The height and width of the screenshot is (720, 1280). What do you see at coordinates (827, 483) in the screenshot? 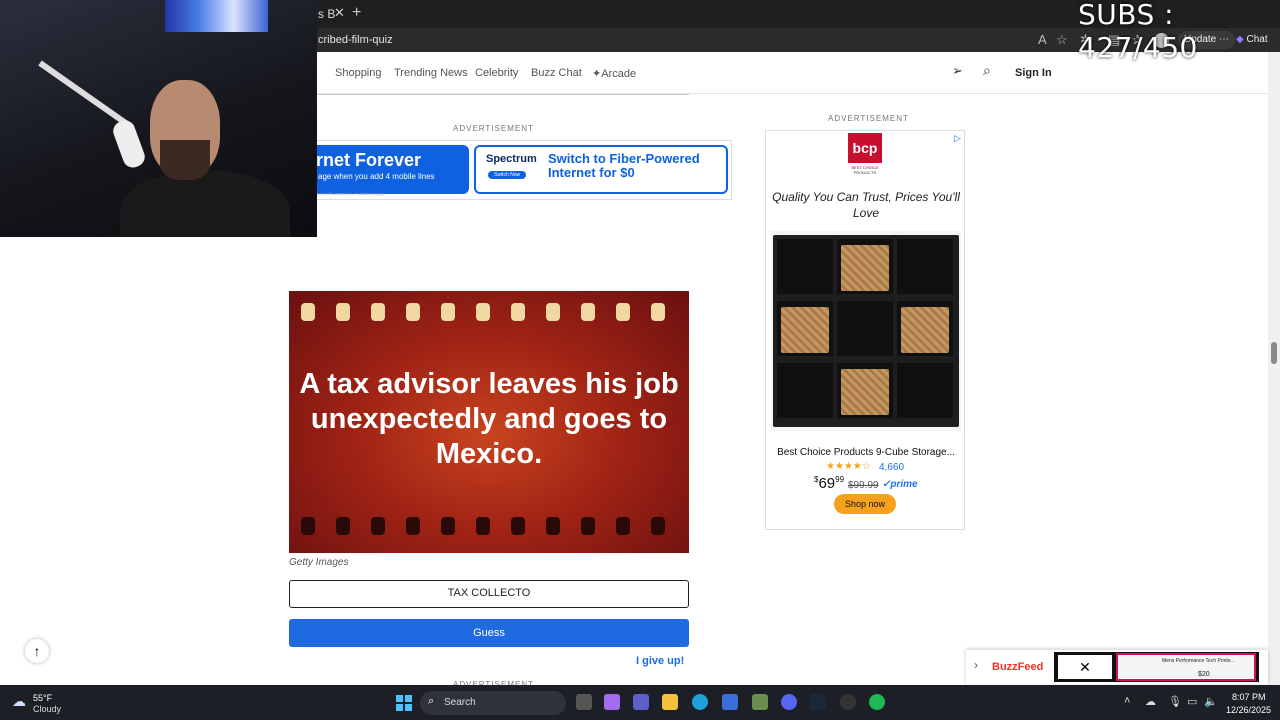
I see `price-dollars: 69` at bounding box center [827, 483].